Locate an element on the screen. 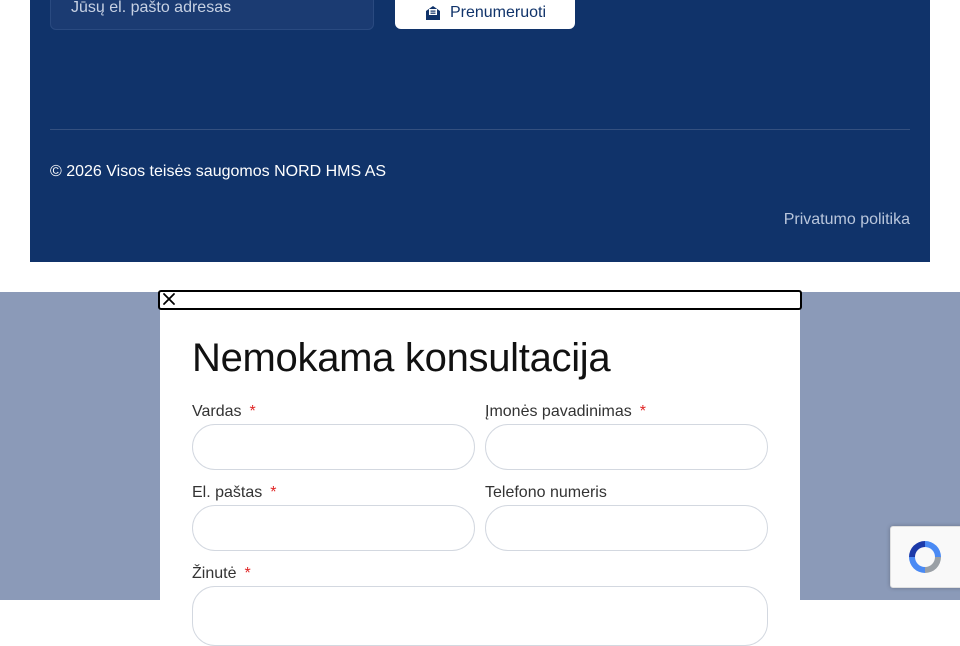 The height and width of the screenshot is (646, 960). recaptcha-icon is located at coordinates (925, 557).